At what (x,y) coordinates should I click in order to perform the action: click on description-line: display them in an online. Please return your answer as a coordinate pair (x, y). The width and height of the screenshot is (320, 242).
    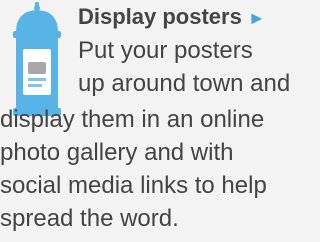
    Looking at the image, I should click on (132, 119).